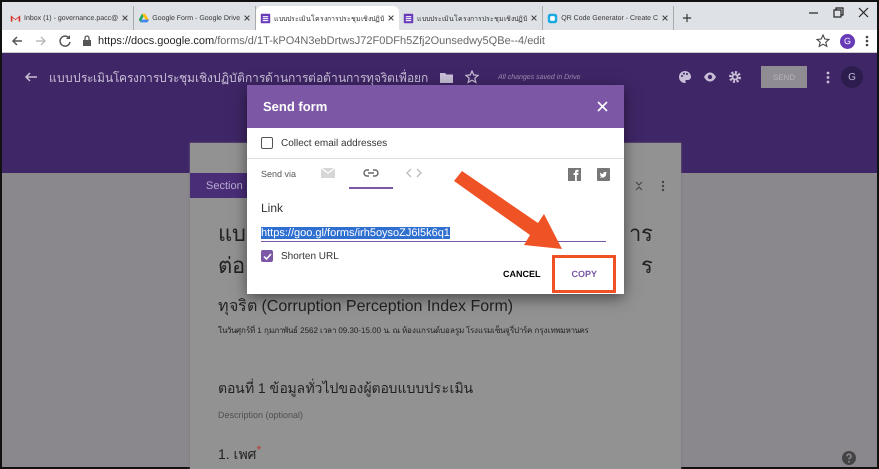 Image resolution: width=879 pixels, height=469 pixels. I want to click on drive-icon, so click(144, 18).